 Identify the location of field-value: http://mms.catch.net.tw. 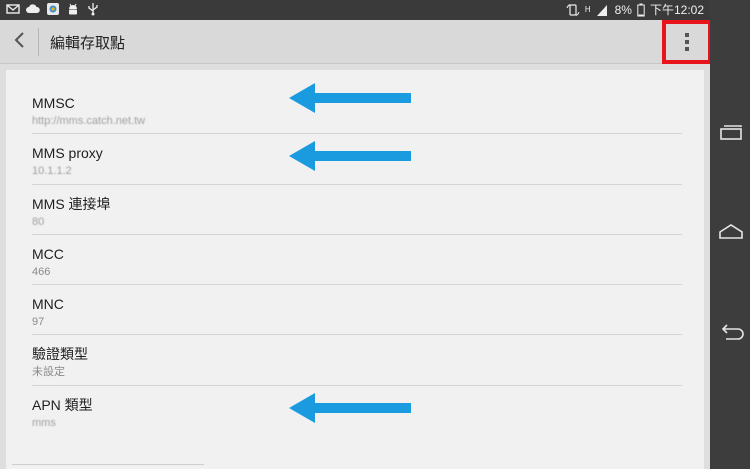
(89, 121).